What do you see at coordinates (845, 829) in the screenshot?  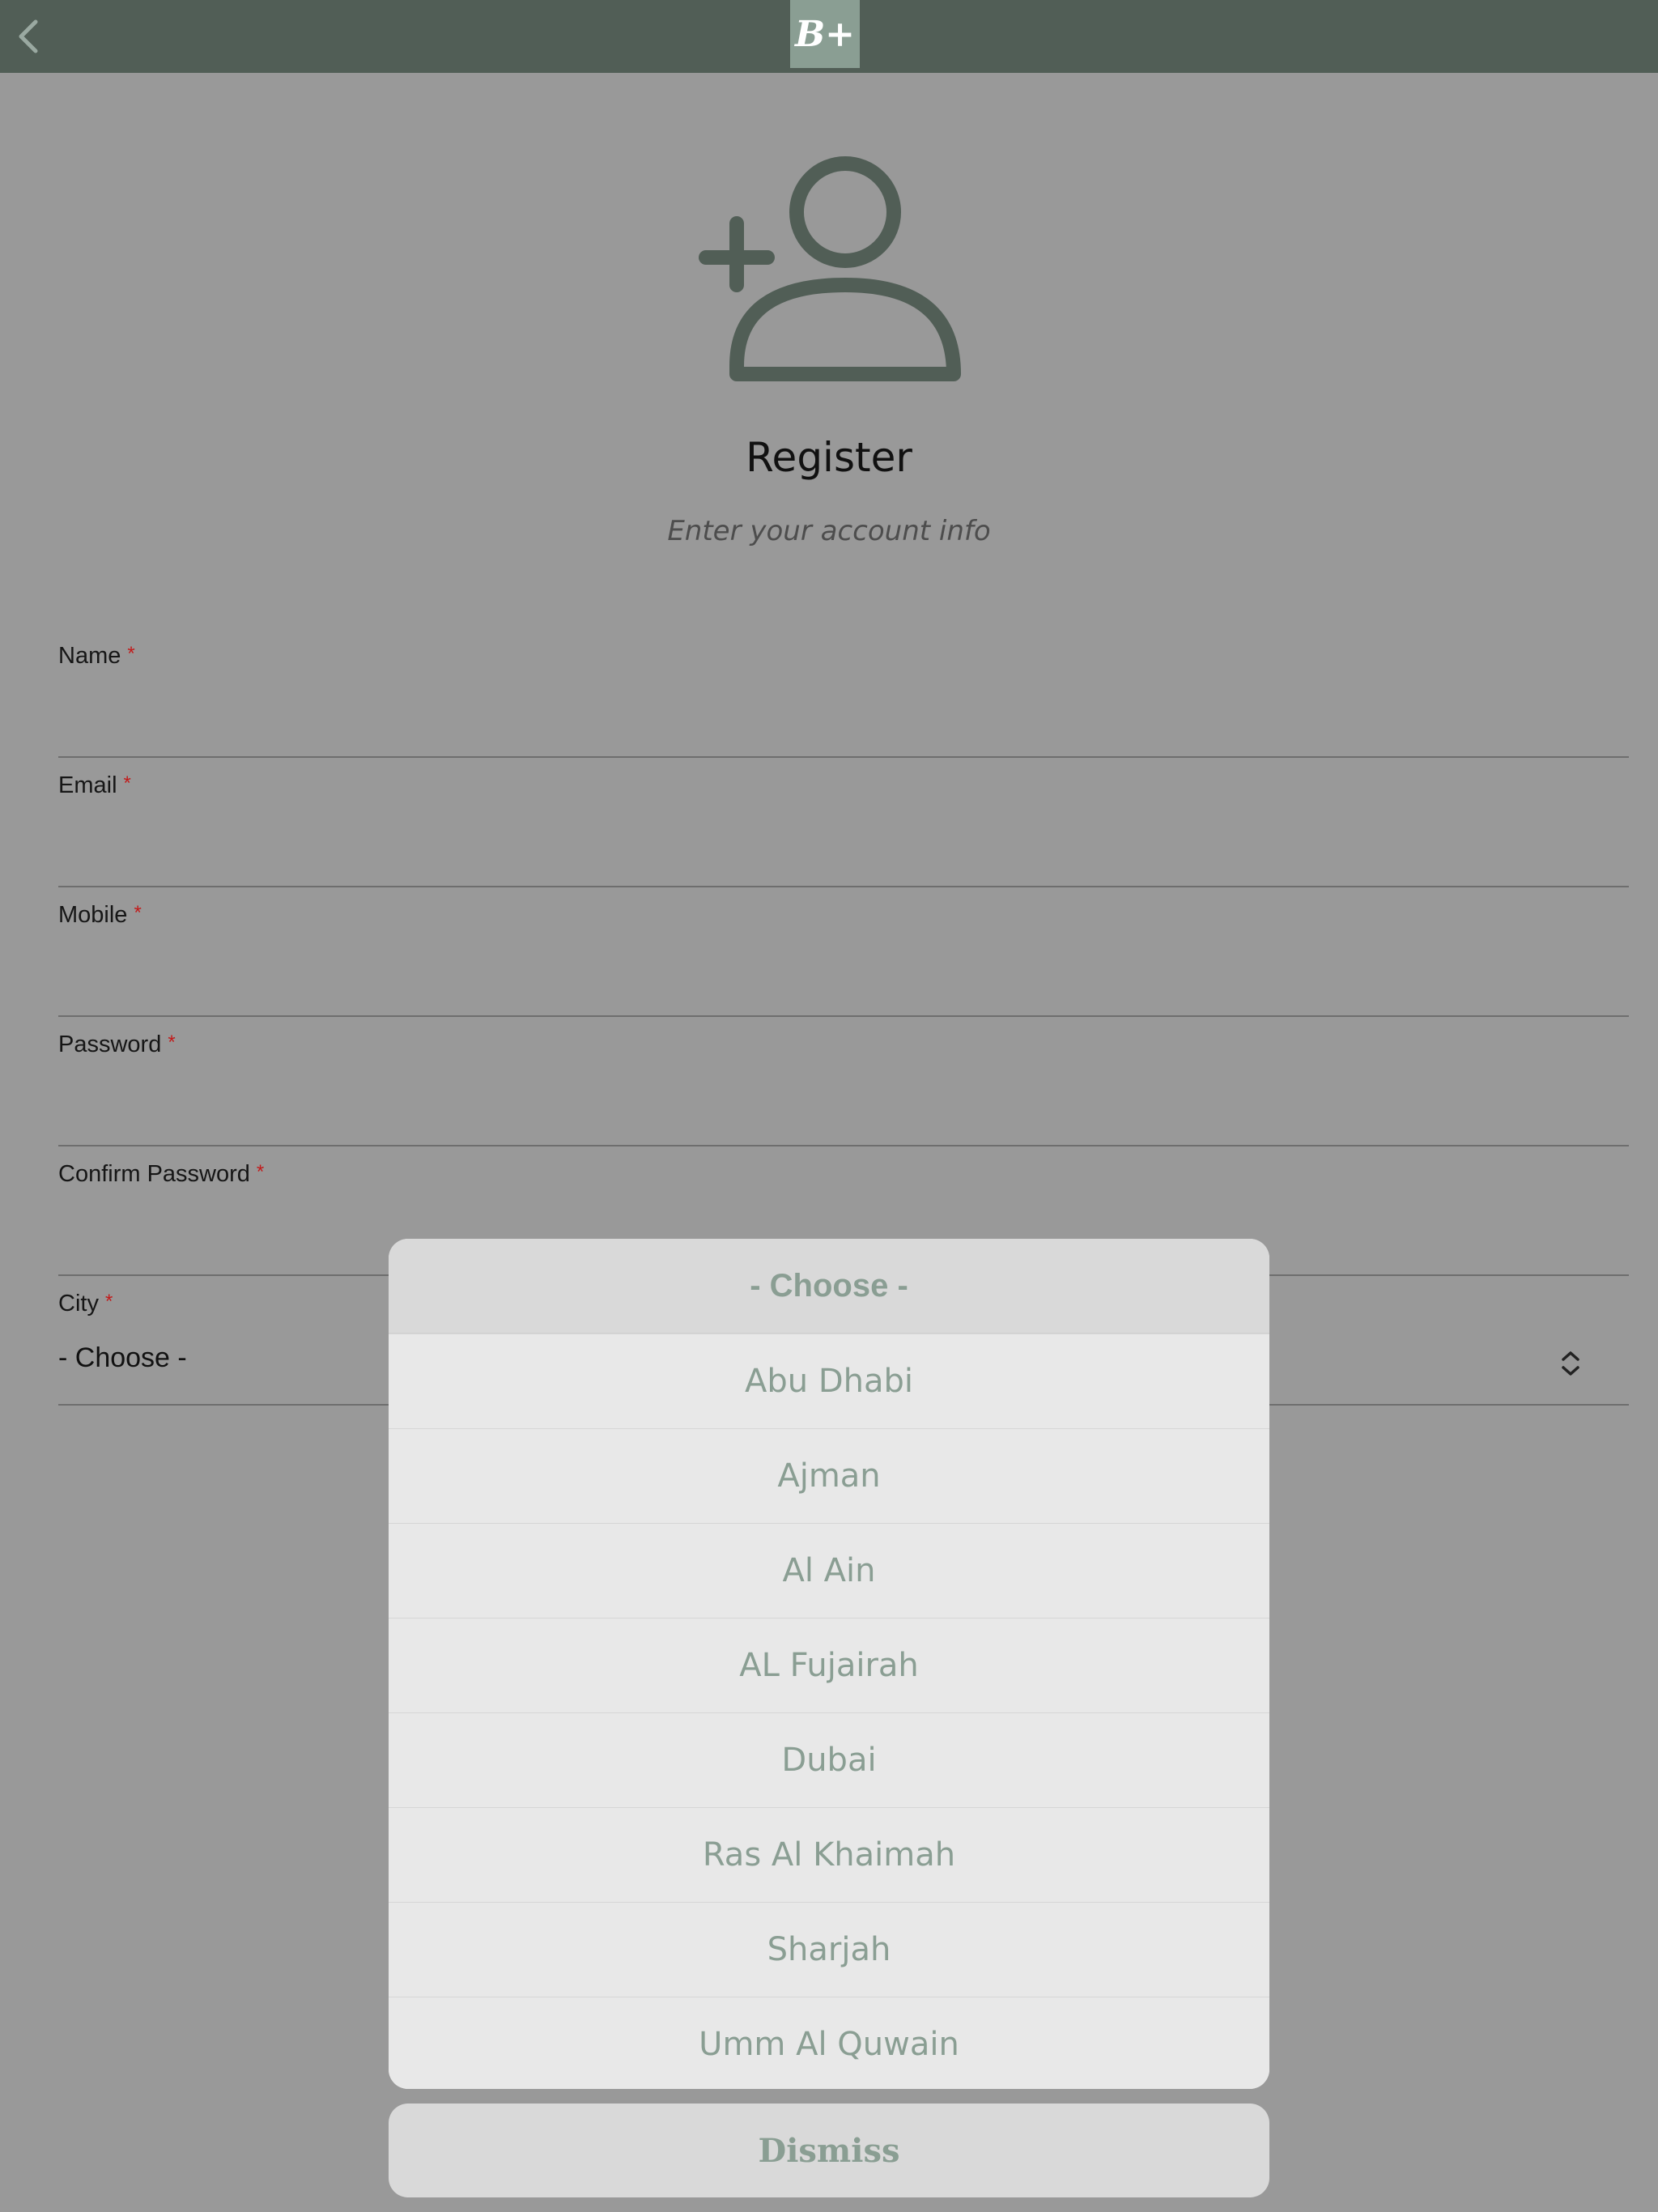 I see `email-field: Email *` at bounding box center [845, 829].